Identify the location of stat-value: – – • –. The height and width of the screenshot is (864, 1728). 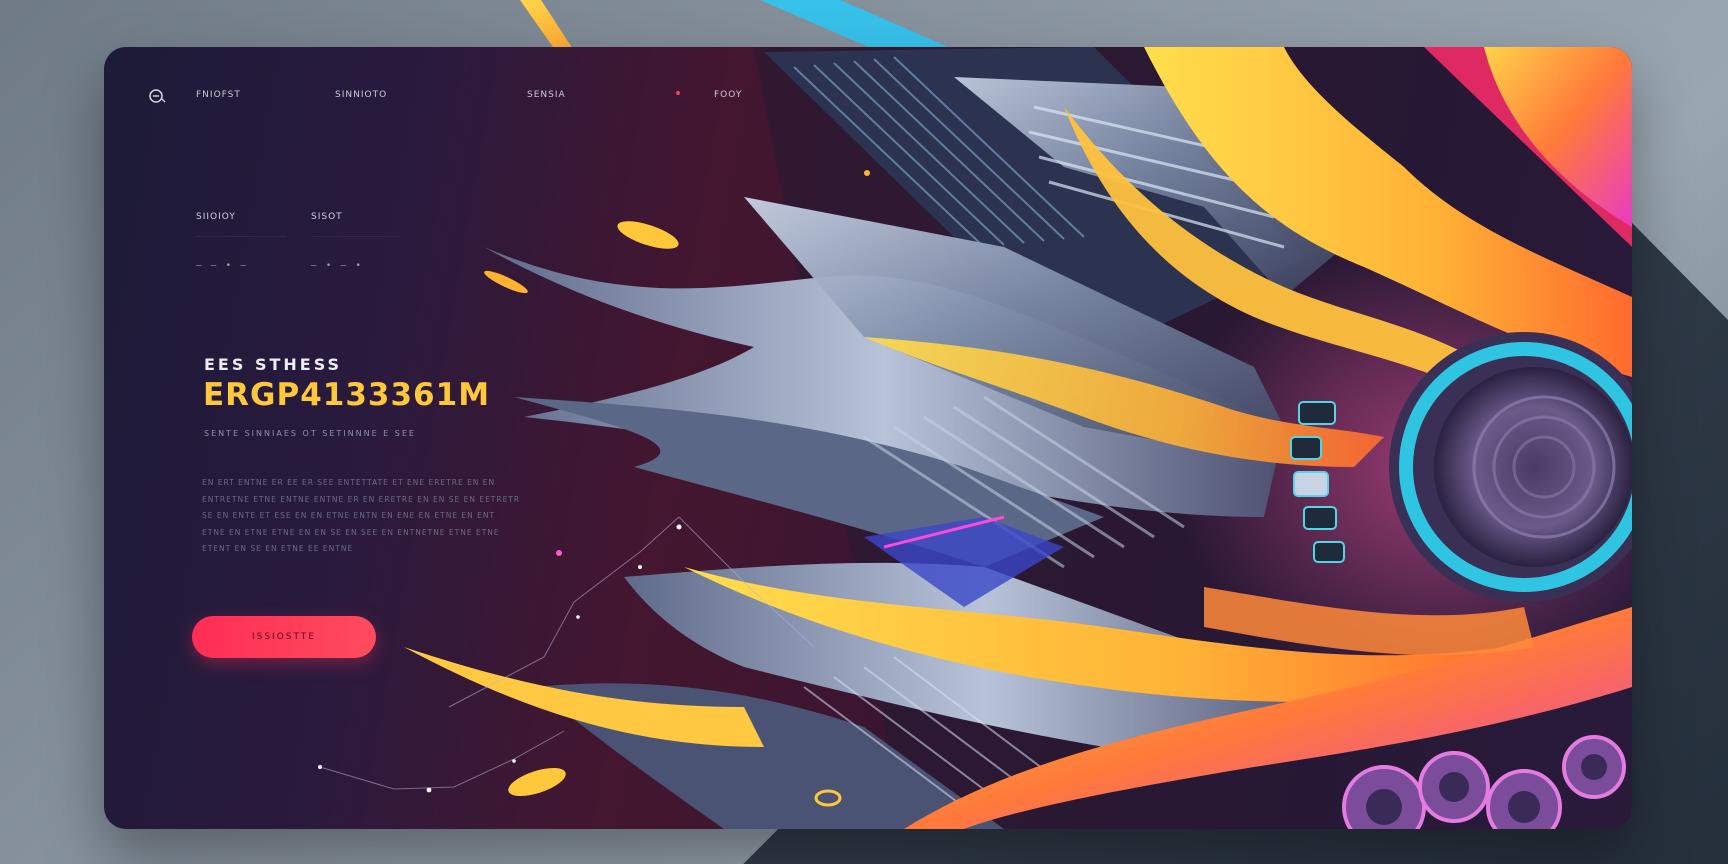
(222, 266).